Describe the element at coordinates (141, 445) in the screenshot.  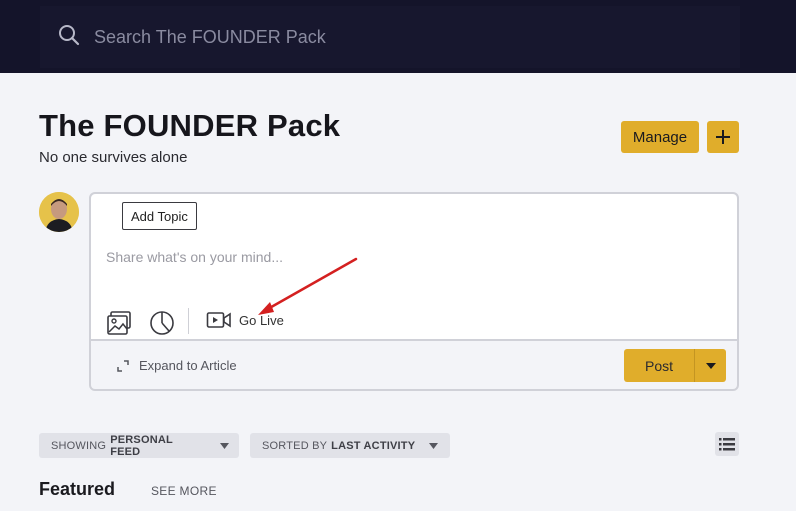
I see `feed-filter-value: PERSONAL FEED` at that location.